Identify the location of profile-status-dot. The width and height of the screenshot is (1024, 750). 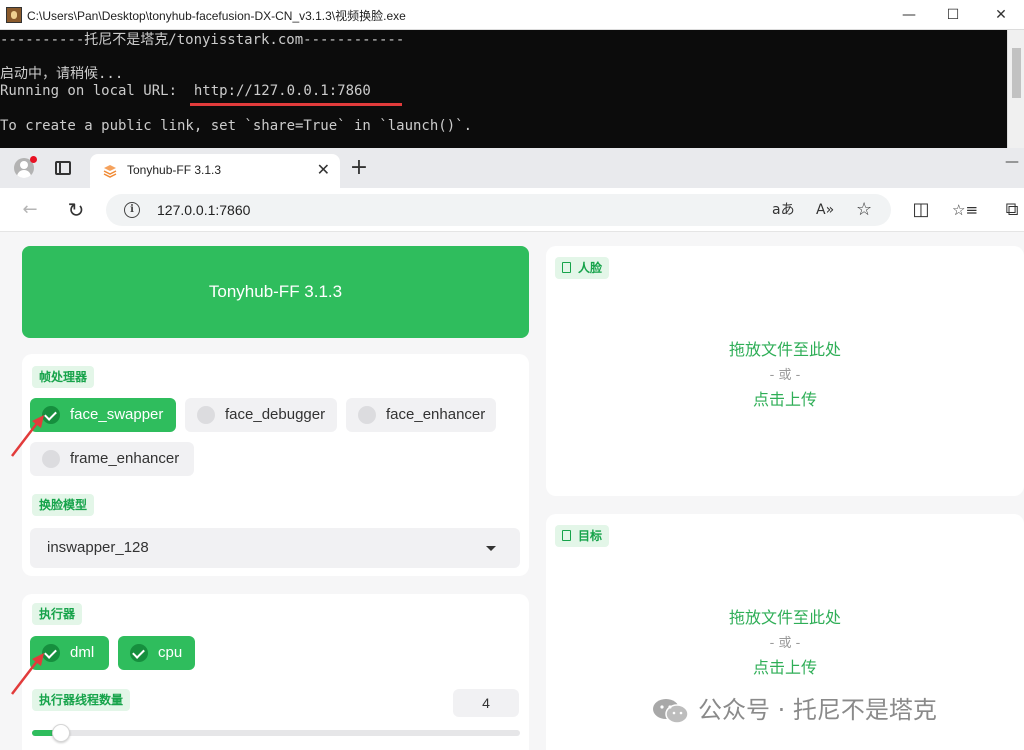
(33, 159).